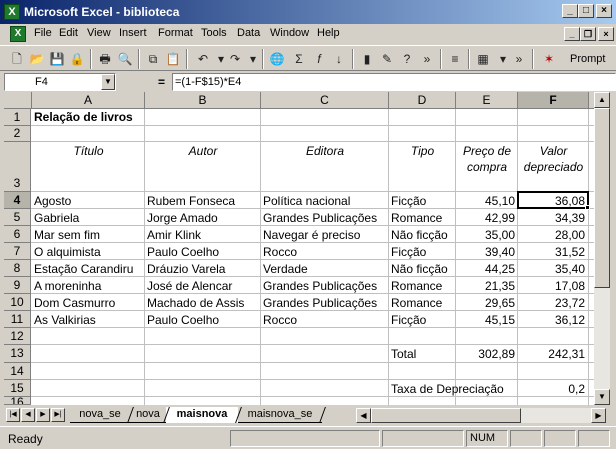  I want to click on scroll-thumb, so click(602, 198).